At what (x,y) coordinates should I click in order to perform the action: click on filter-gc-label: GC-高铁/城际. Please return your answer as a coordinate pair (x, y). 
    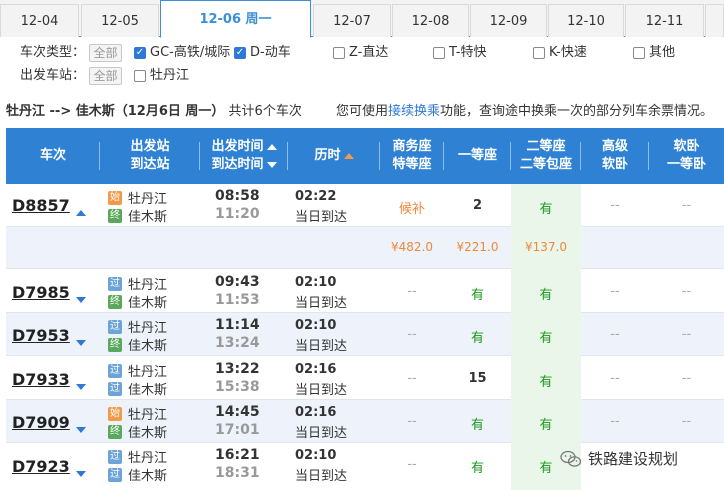
    Looking at the image, I should click on (190, 52).